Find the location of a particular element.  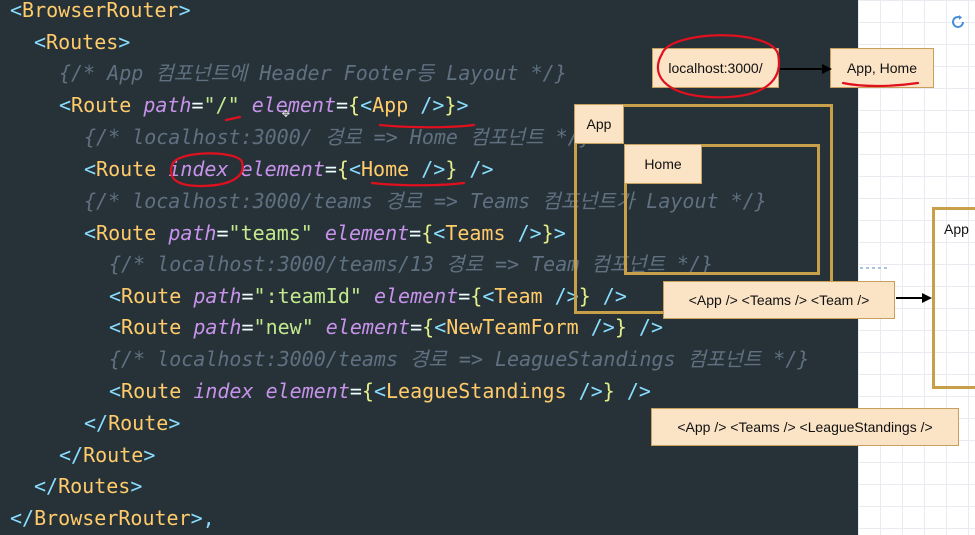

home-frame-label: Home is located at coordinates (663, 164).